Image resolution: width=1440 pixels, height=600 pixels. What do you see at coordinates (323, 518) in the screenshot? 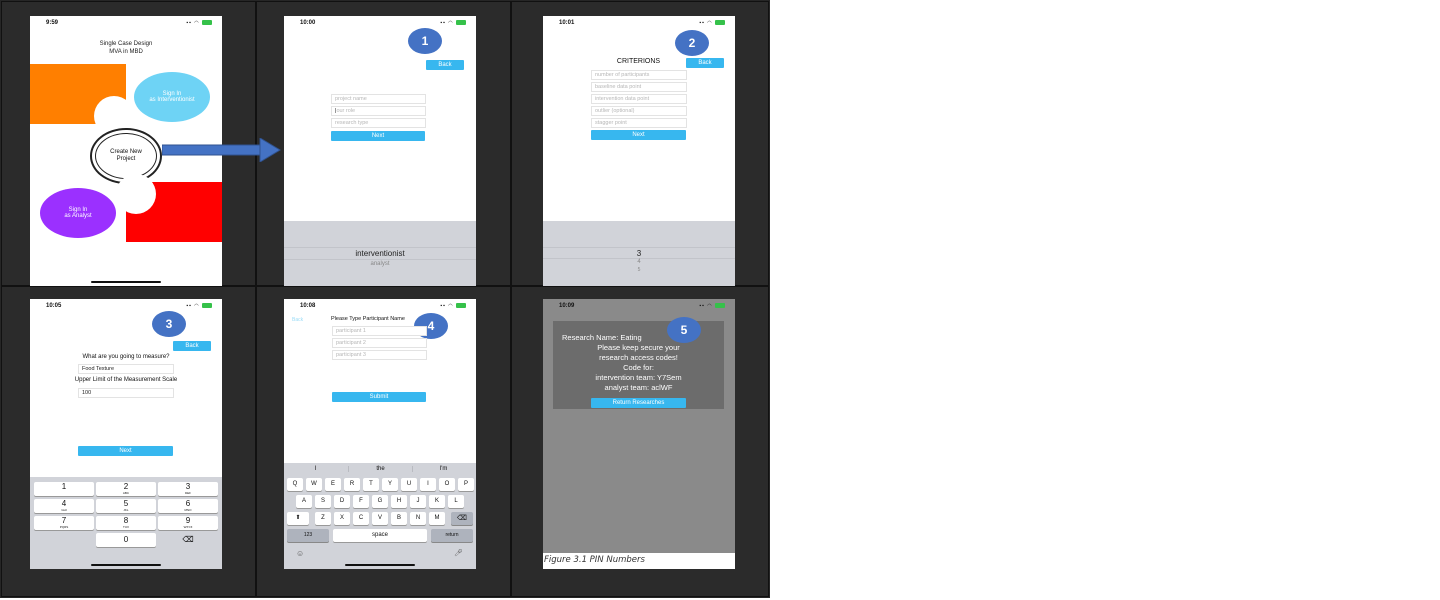
I see `key-z: Z` at bounding box center [323, 518].